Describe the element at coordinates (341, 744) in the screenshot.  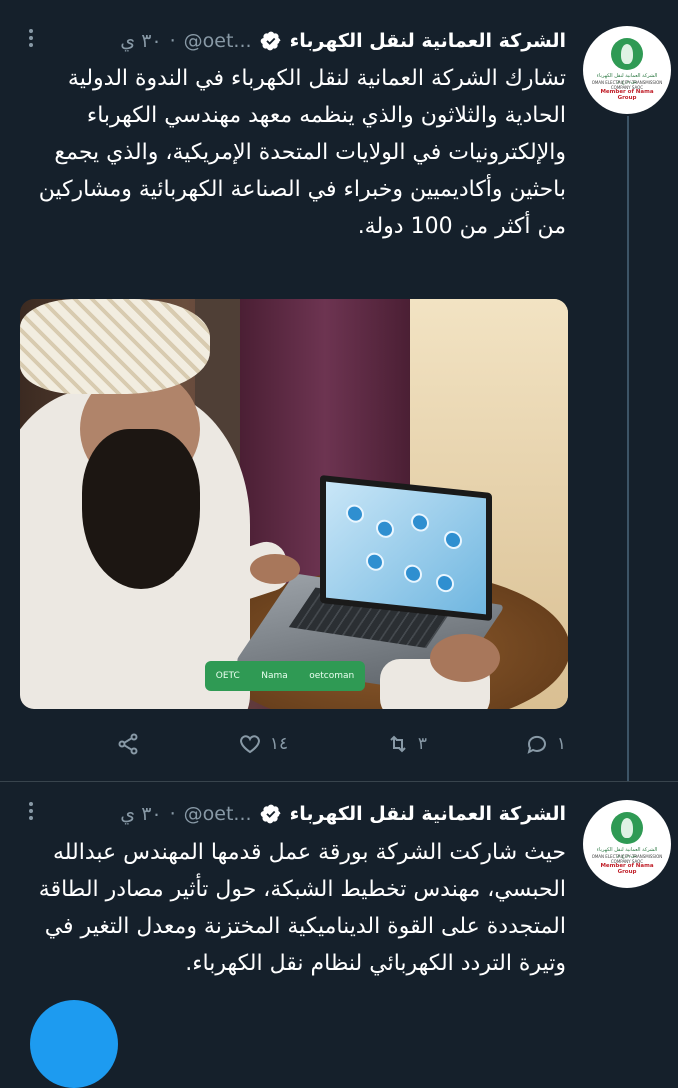
I see `tweet-actions-bar: ١ ٣ ١٤` at that location.